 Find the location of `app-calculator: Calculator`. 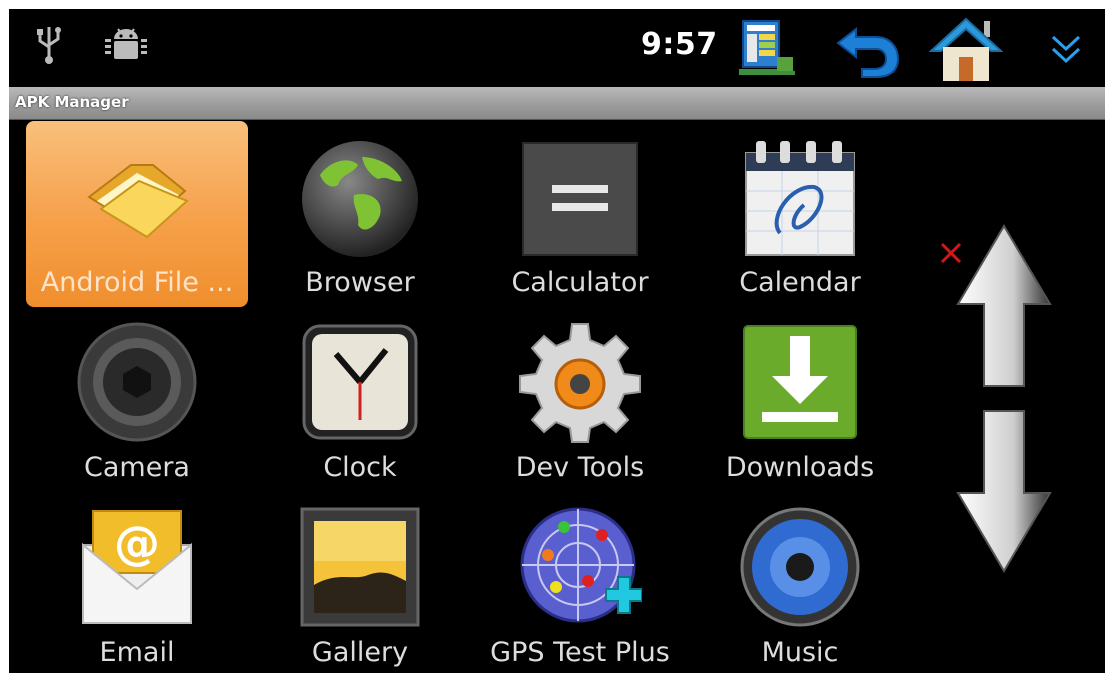

app-calculator: Calculator is located at coordinates (580, 219).